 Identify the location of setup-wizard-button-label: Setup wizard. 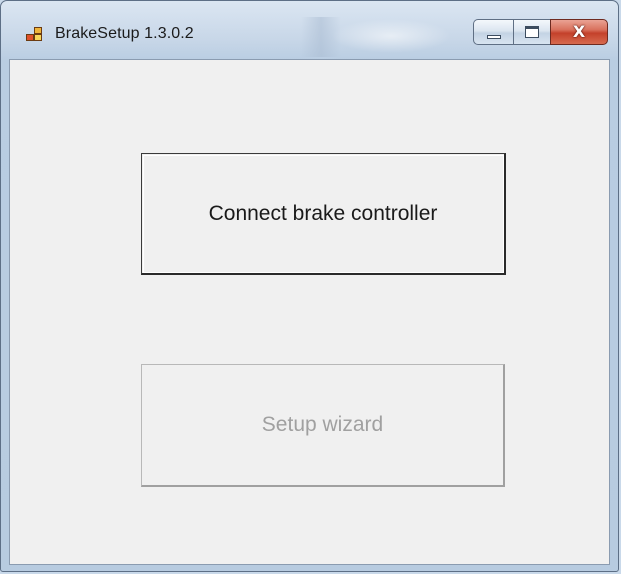
(322, 424).